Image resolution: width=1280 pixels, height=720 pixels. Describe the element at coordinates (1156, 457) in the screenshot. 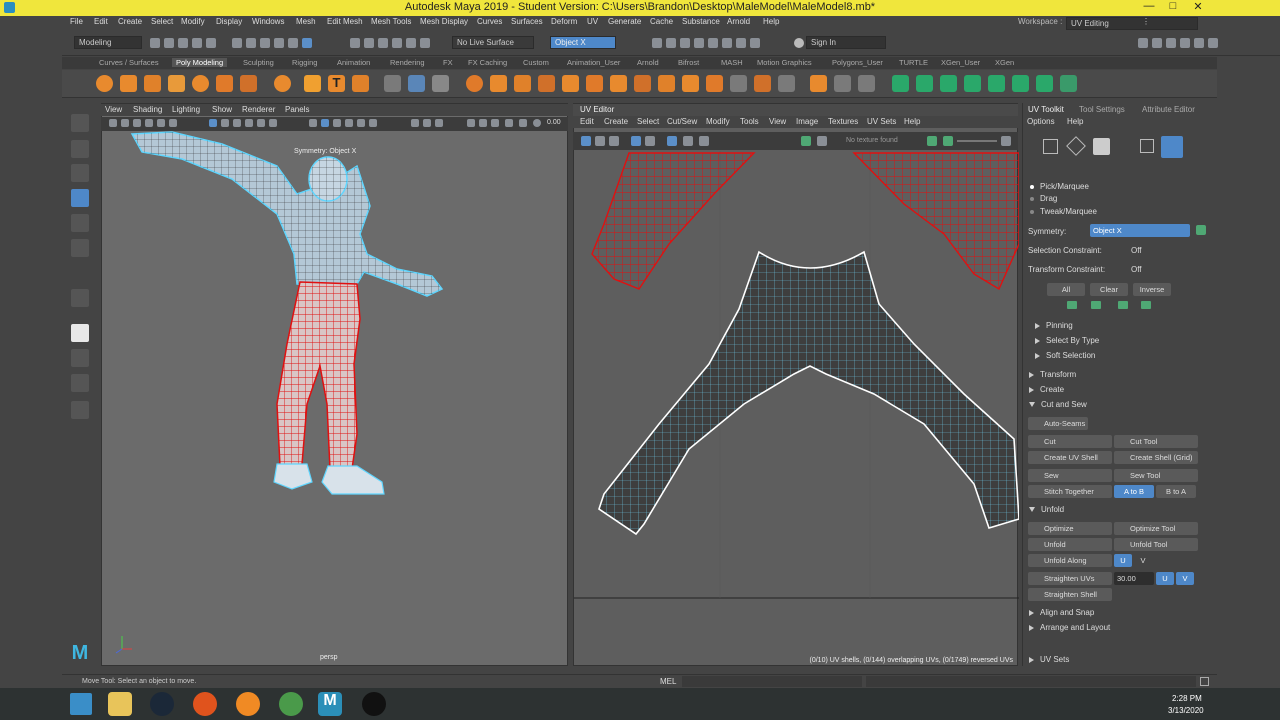

I see `create-shell-grid-button: Create Shell (Grid)` at that location.